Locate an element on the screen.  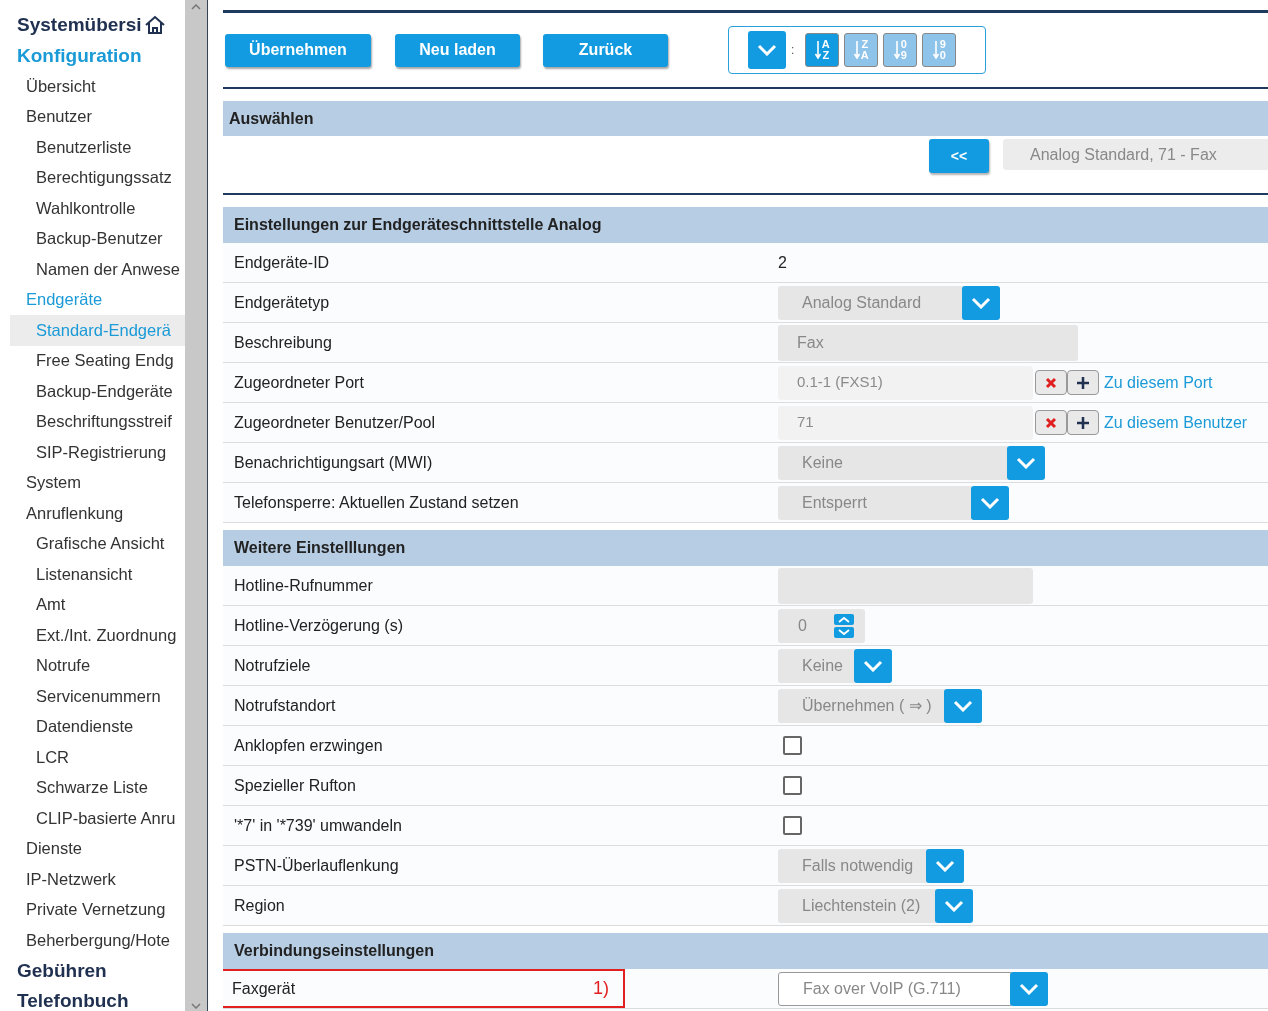
section-header: Auswählen is located at coordinates (745, 118).